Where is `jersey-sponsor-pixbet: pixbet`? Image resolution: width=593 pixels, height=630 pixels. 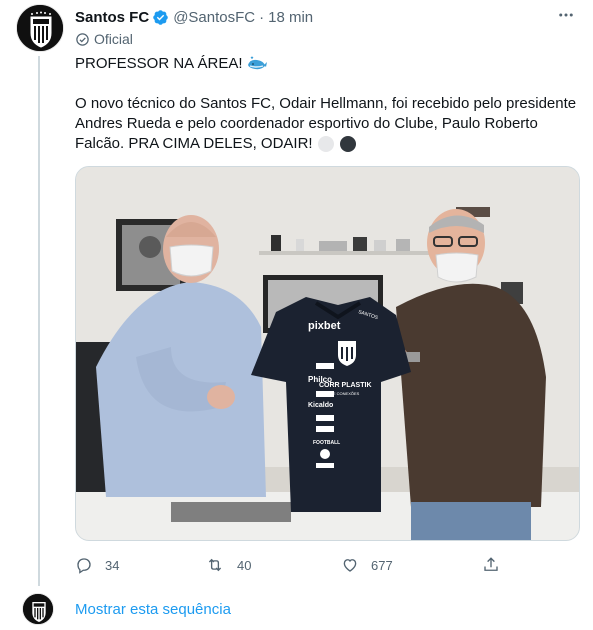 jersey-sponsor-pixbet: pixbet is located at coordinates (324, 326).